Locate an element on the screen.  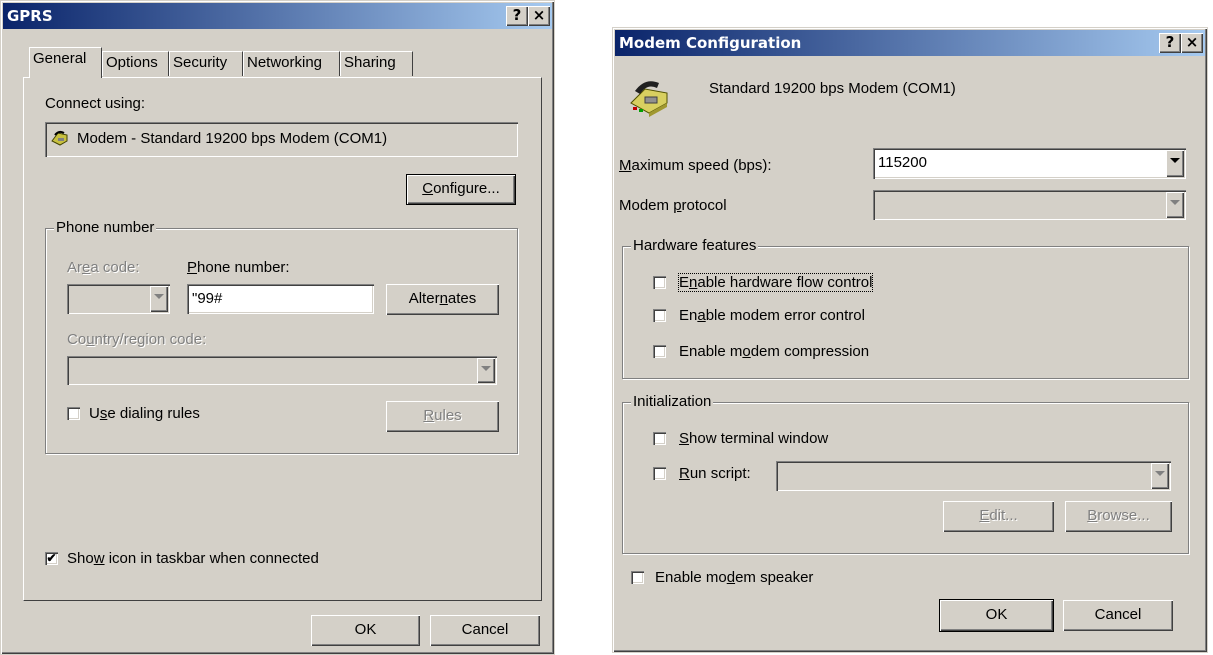
max-speed-select: 115200 is located at coordinates (1029, 163).